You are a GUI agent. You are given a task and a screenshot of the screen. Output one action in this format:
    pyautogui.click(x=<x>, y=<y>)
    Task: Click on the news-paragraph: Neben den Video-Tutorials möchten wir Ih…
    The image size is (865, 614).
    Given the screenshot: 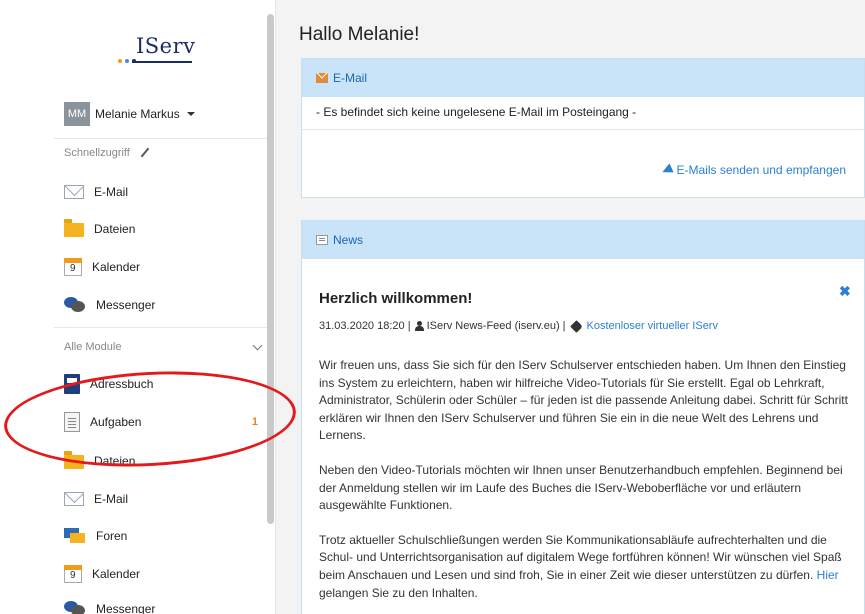 What is the action you would take?
    pyautogui.click(x=581, y=487)
    